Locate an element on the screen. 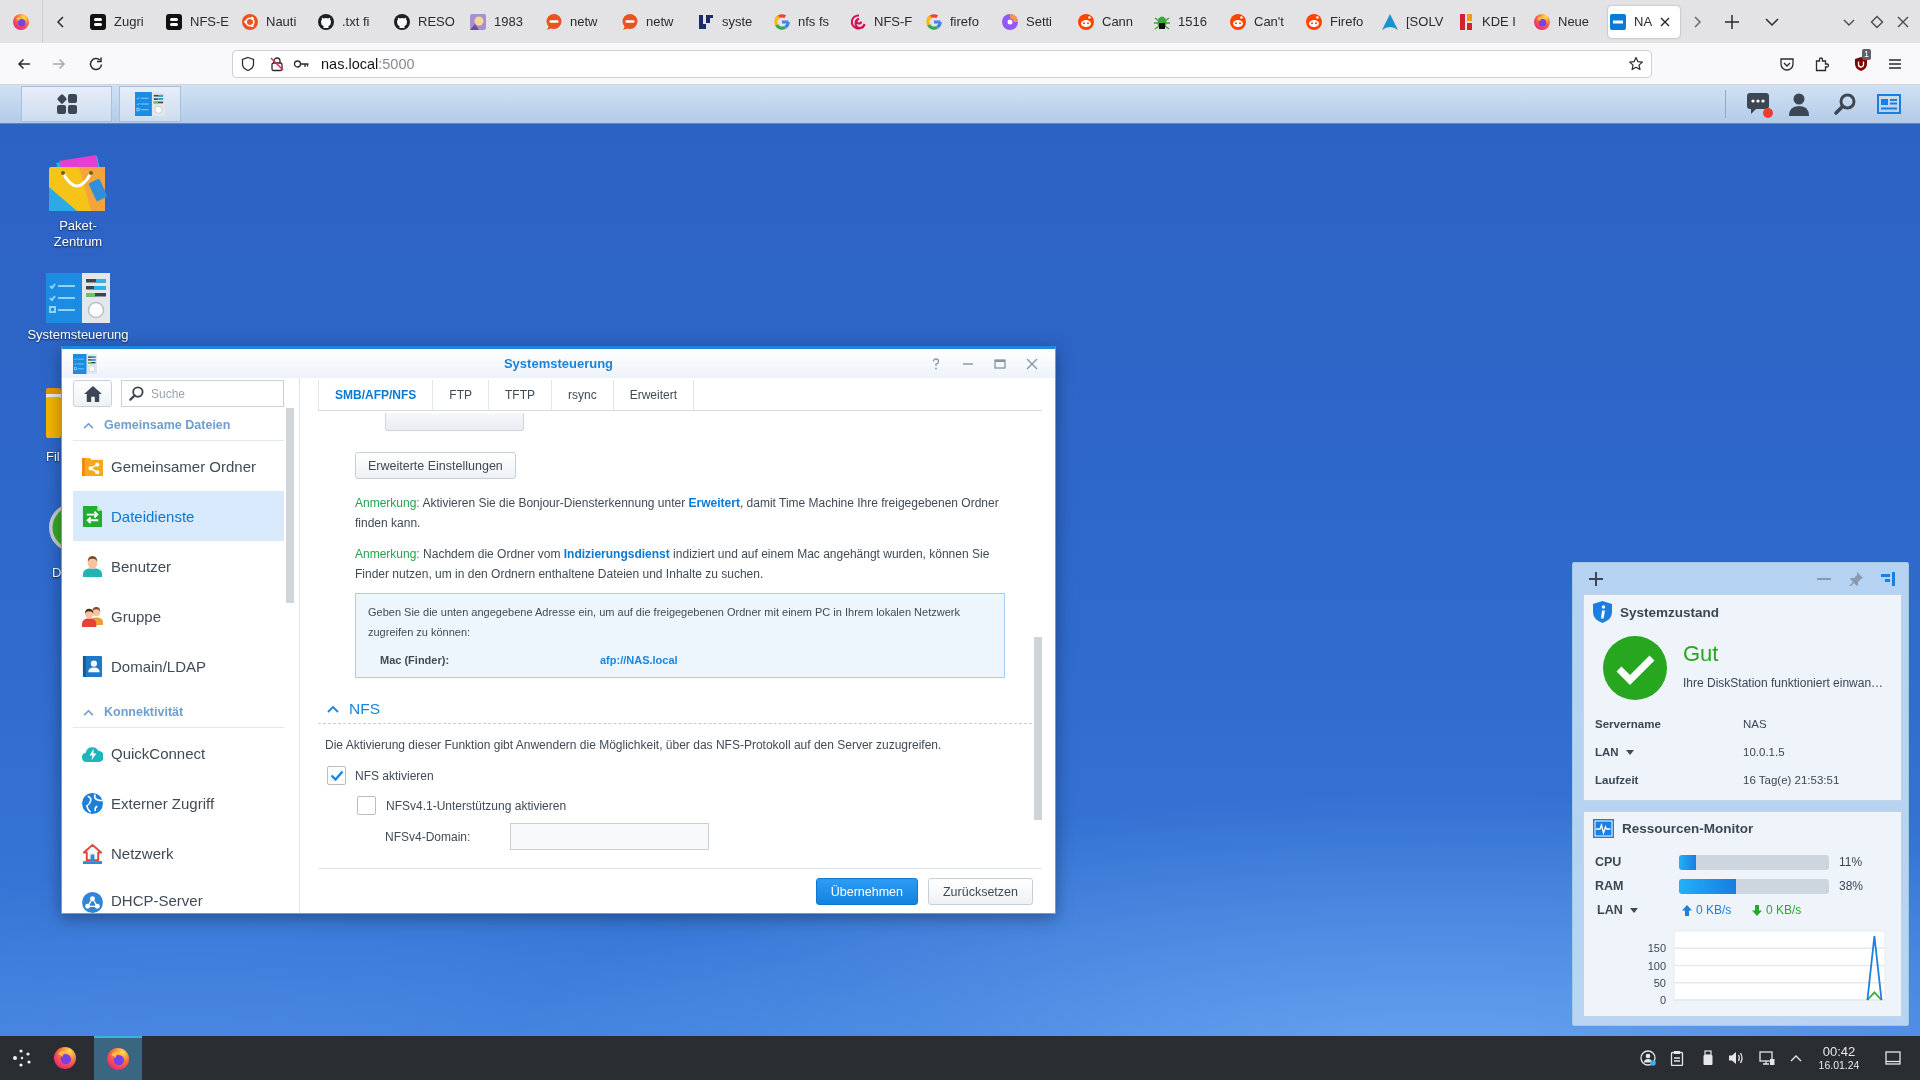 Image resolution: width=1920 pixels, height=1080 pixels. ring-icon is located at coordinates (250, 21).